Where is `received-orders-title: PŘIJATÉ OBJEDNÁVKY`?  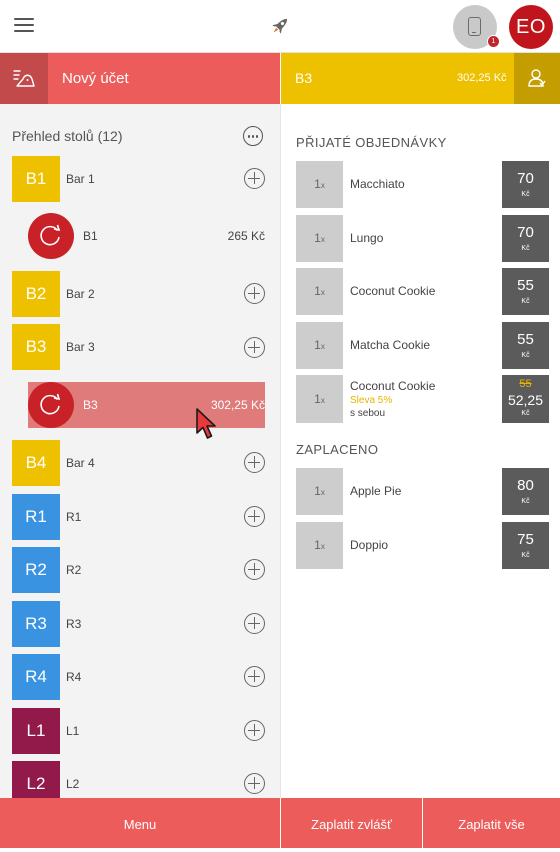 received-orders-title: PŘIJATÉ OBJEDNÁVKY is located at coordinates (371, 142).